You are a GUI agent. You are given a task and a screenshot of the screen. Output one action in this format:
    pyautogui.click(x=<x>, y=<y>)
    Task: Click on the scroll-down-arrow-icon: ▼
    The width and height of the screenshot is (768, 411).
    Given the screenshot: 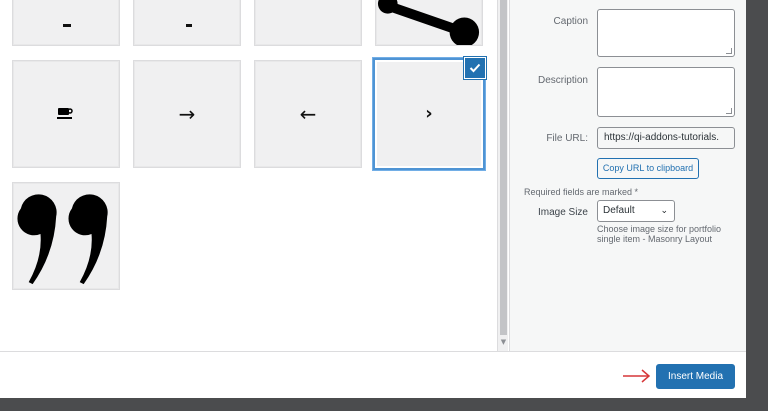 What is the action you would take?
    pyautogui.click(x=503, y=342)
    